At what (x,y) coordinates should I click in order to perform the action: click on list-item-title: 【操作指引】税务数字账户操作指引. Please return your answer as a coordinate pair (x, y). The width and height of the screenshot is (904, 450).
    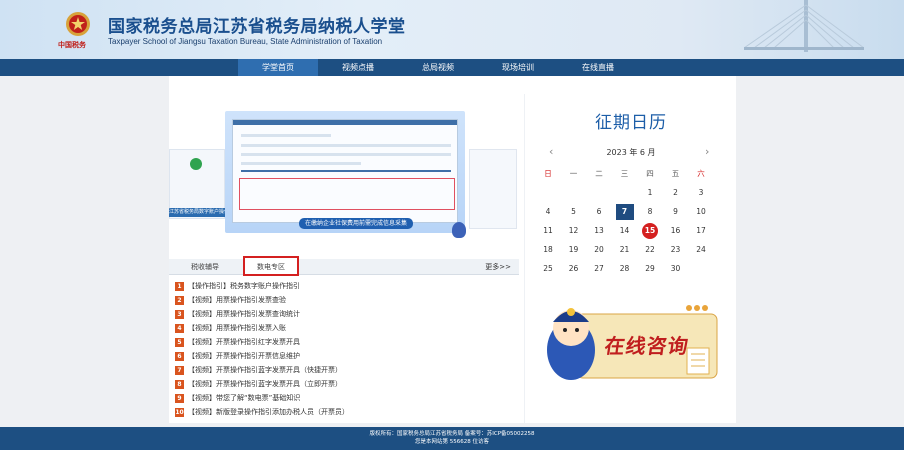
    Looking at the image, I should click on (244, 286).